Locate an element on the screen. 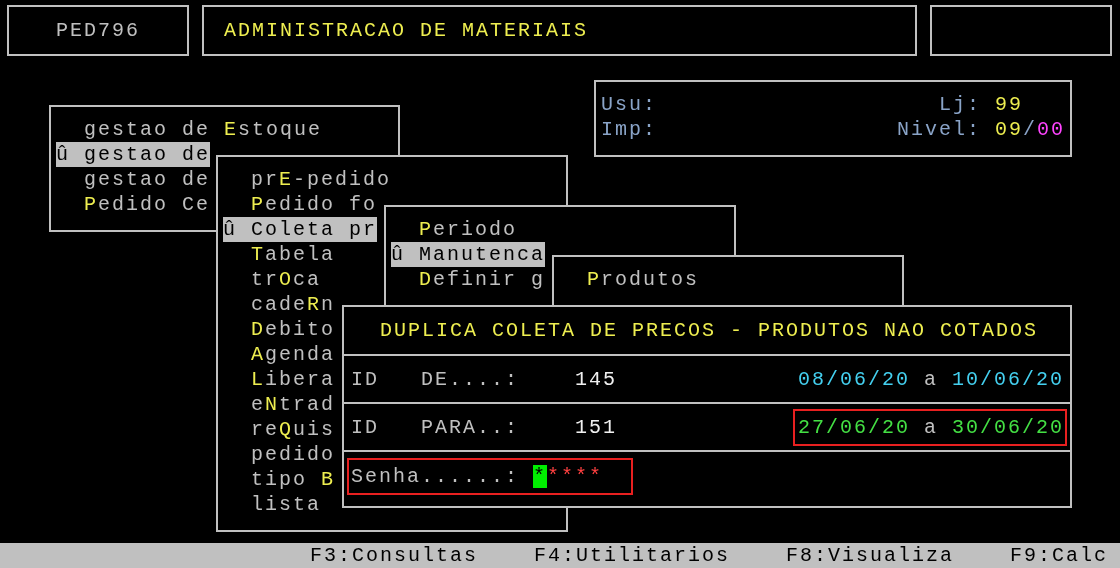 The image size is (1120, 568). menu-item: Pedido fo is located at coordinates (314, 204).